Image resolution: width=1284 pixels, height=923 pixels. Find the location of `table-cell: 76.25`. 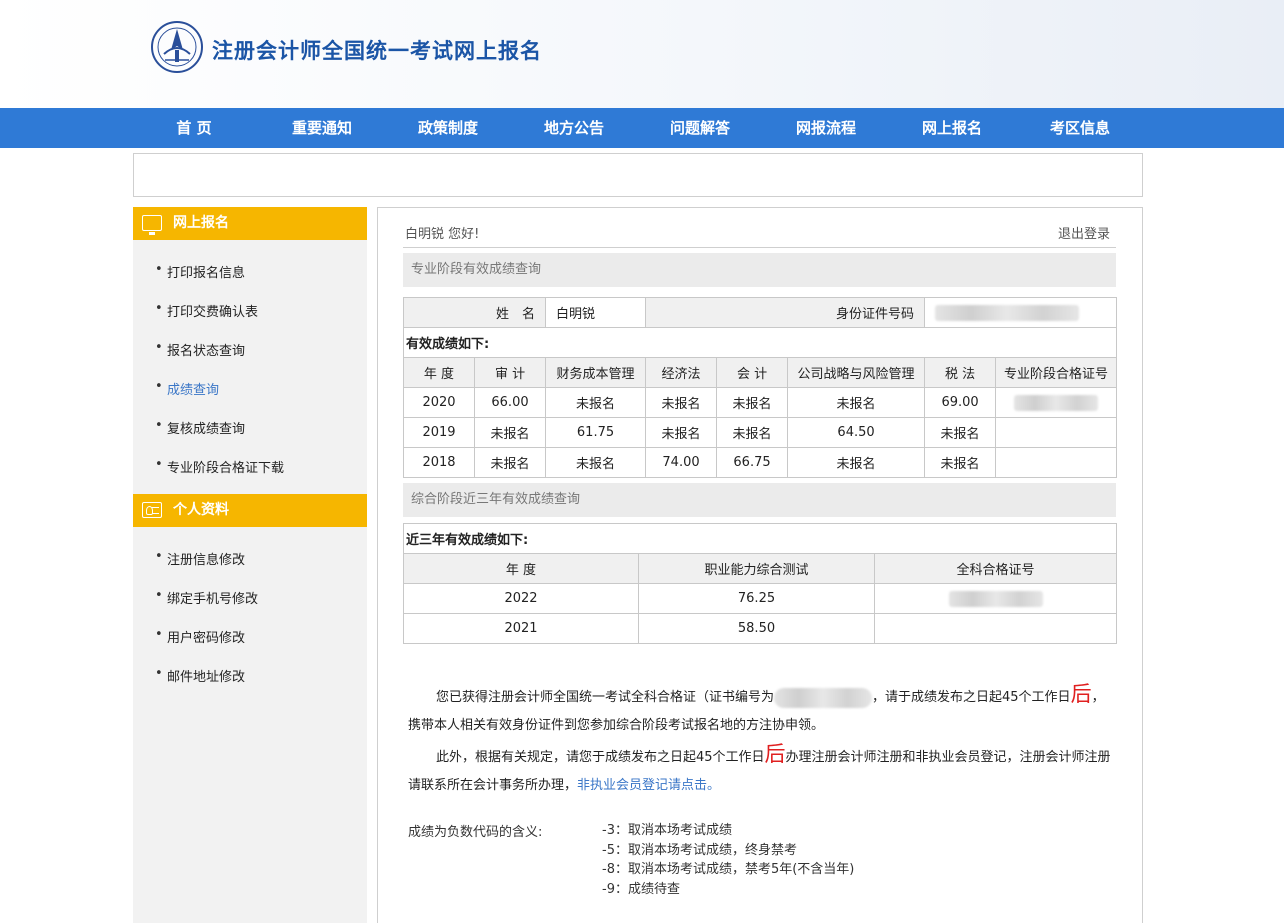

table-cell: 76.25 is located at coordinates (756, 598).